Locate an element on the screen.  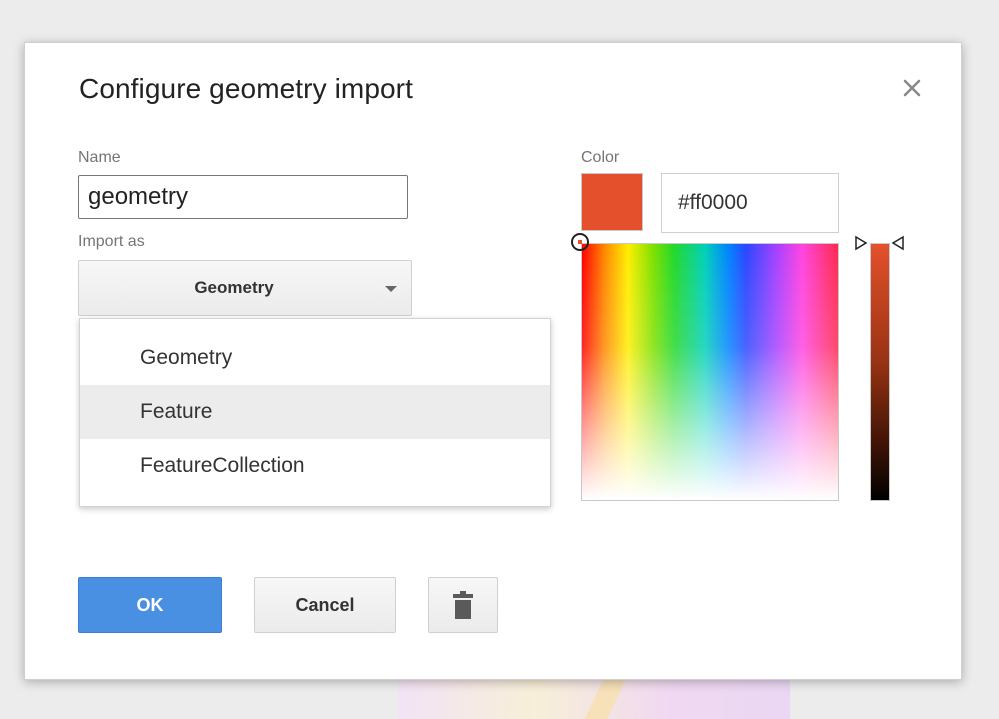
brightness-slider-handle-left is located at coordinates (861, 243).